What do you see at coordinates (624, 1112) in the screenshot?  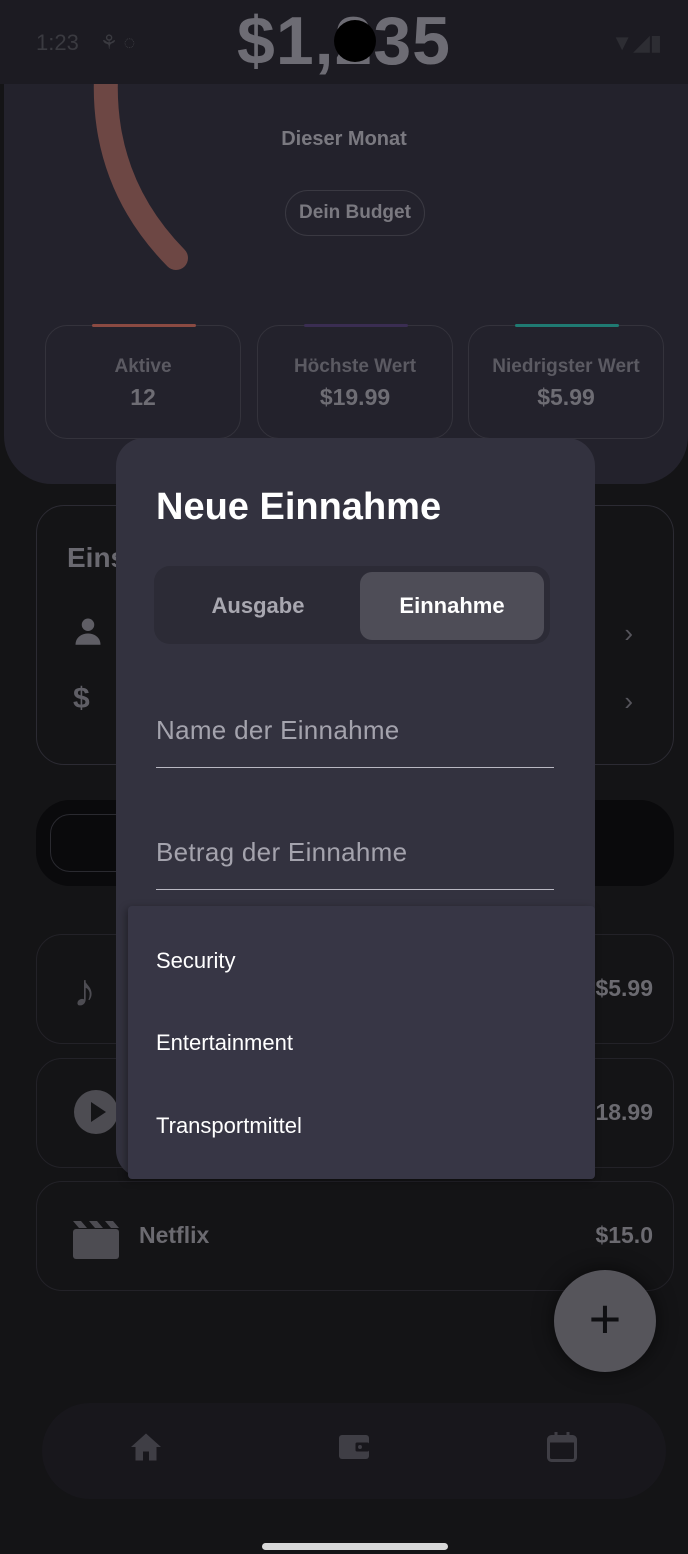 I see `subscription-price: 18.99` at bounding box center [624, 1112].